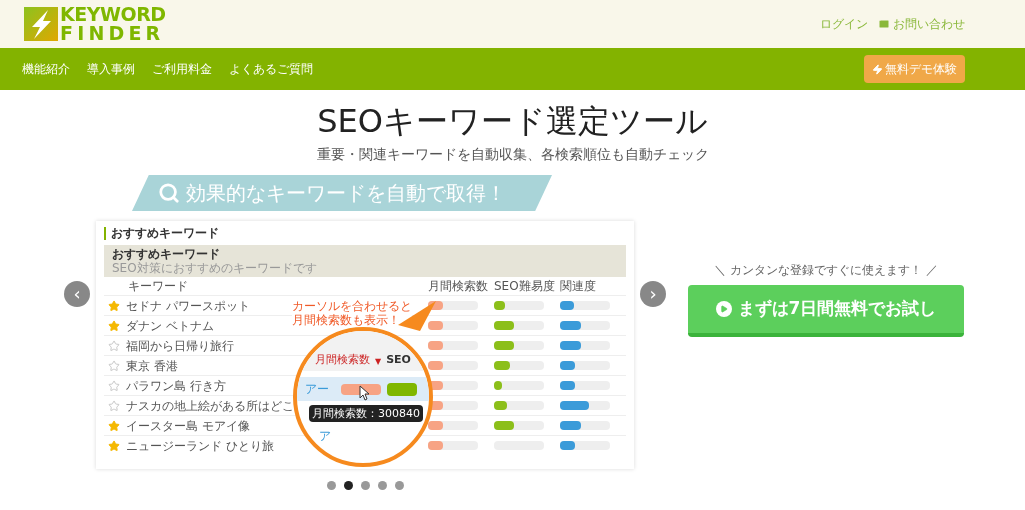  I want to click on cta-caption: ＼ カンタンな登録ですぐに使えます！ ／, so click(826, 270).